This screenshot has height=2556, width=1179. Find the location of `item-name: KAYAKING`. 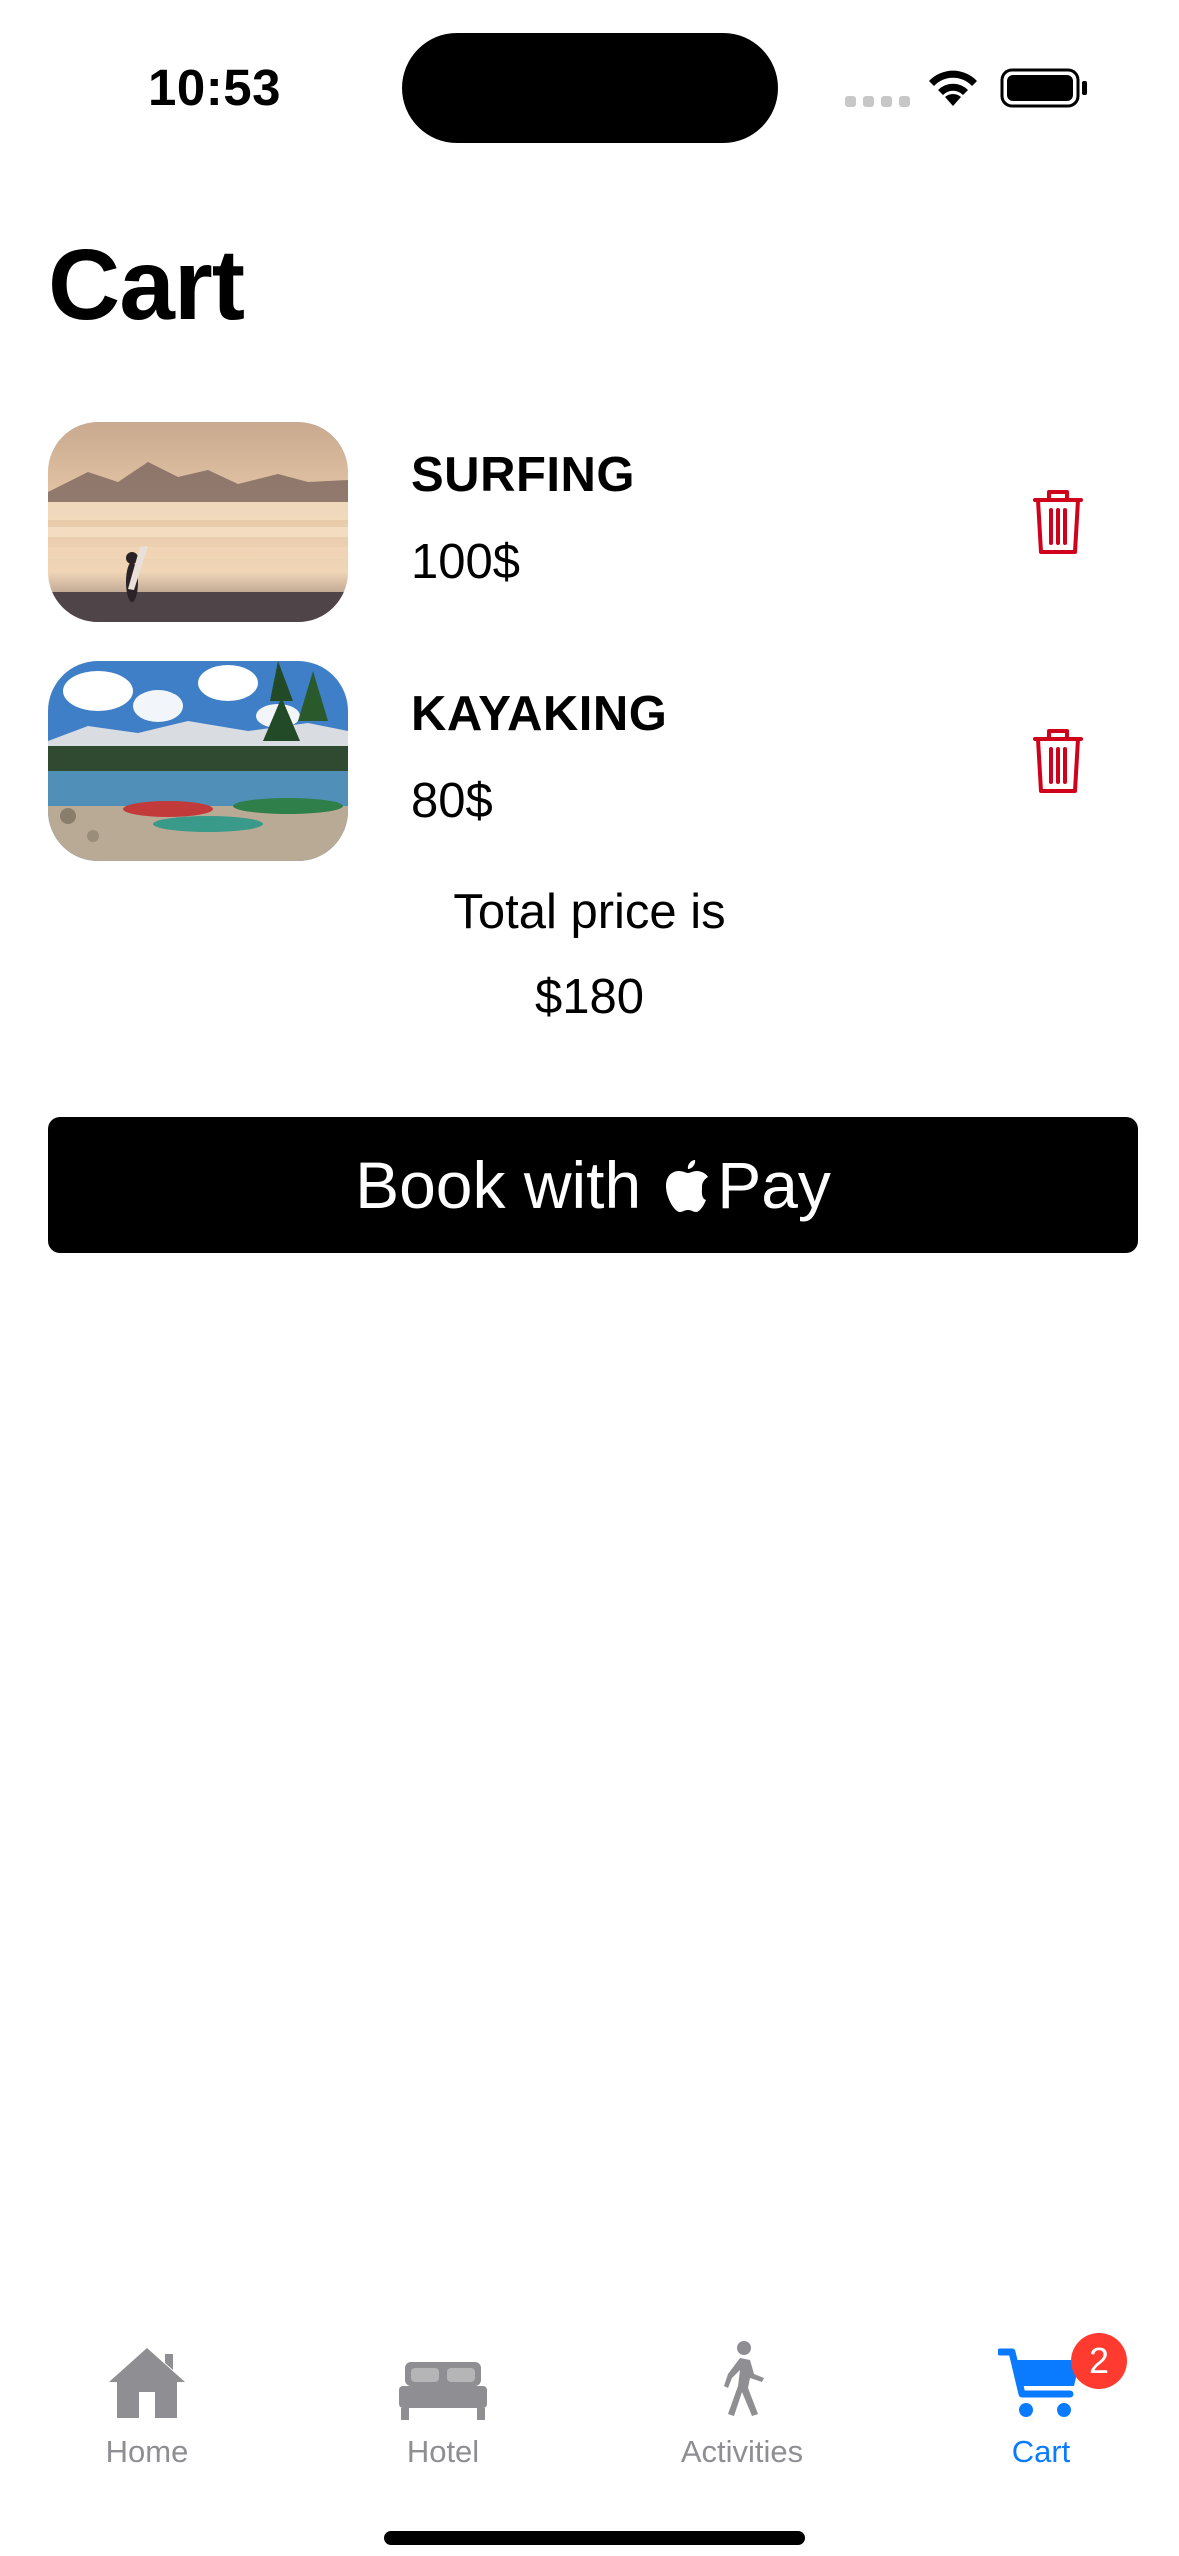

item-name: KAYAKING is located at coordinates (539, 714).